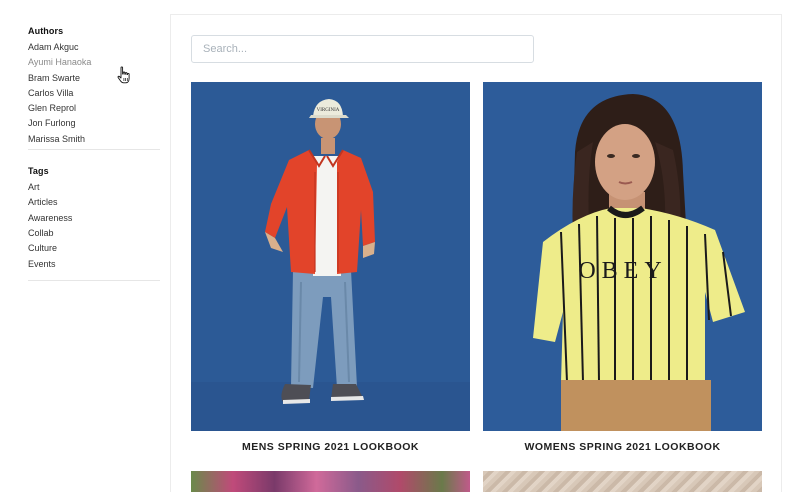  I want to click on tag-link-collab: Collab, so click(94, 233).